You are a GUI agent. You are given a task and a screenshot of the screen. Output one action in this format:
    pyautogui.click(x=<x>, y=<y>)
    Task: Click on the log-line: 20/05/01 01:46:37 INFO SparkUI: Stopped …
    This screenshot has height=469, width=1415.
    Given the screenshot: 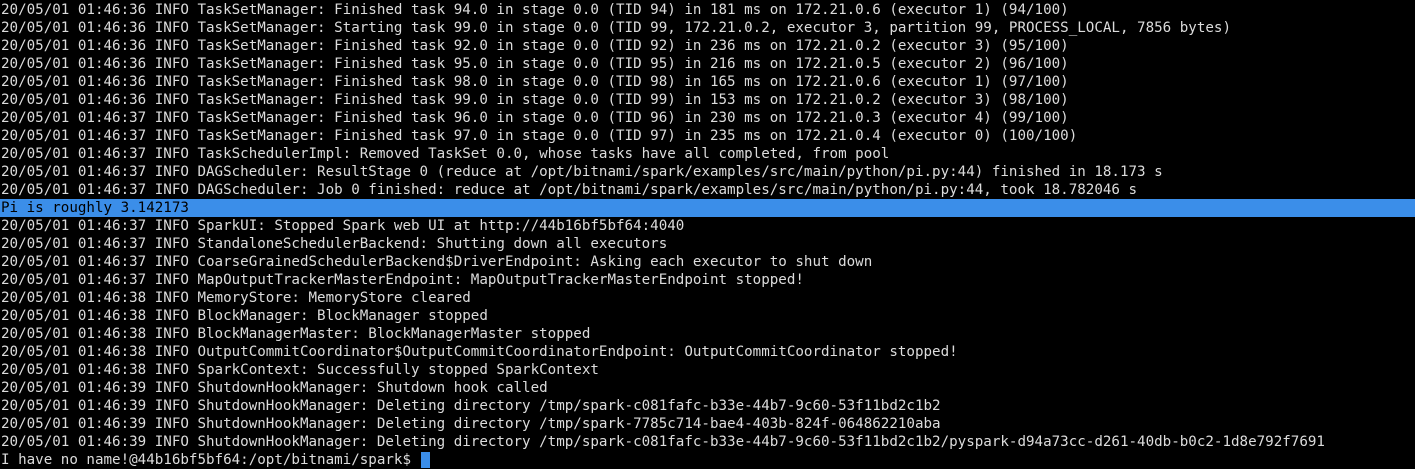 What is the action you would take?
    pyautogui.click(x=343, y=226)
    